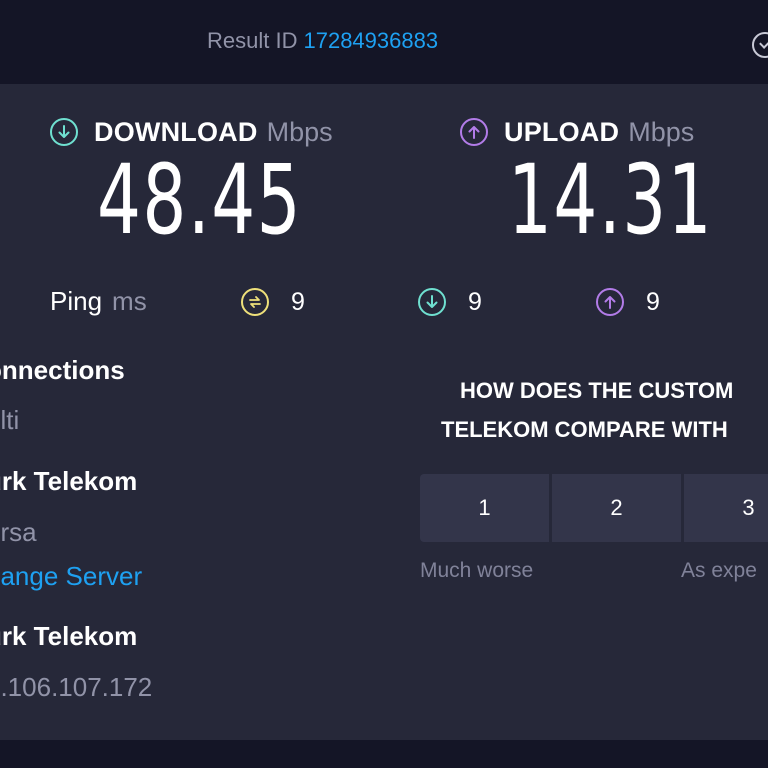 The width and height of the screenshot is (768, 768). I want to click on result-id-link: 17284936883, so click(370, 40).